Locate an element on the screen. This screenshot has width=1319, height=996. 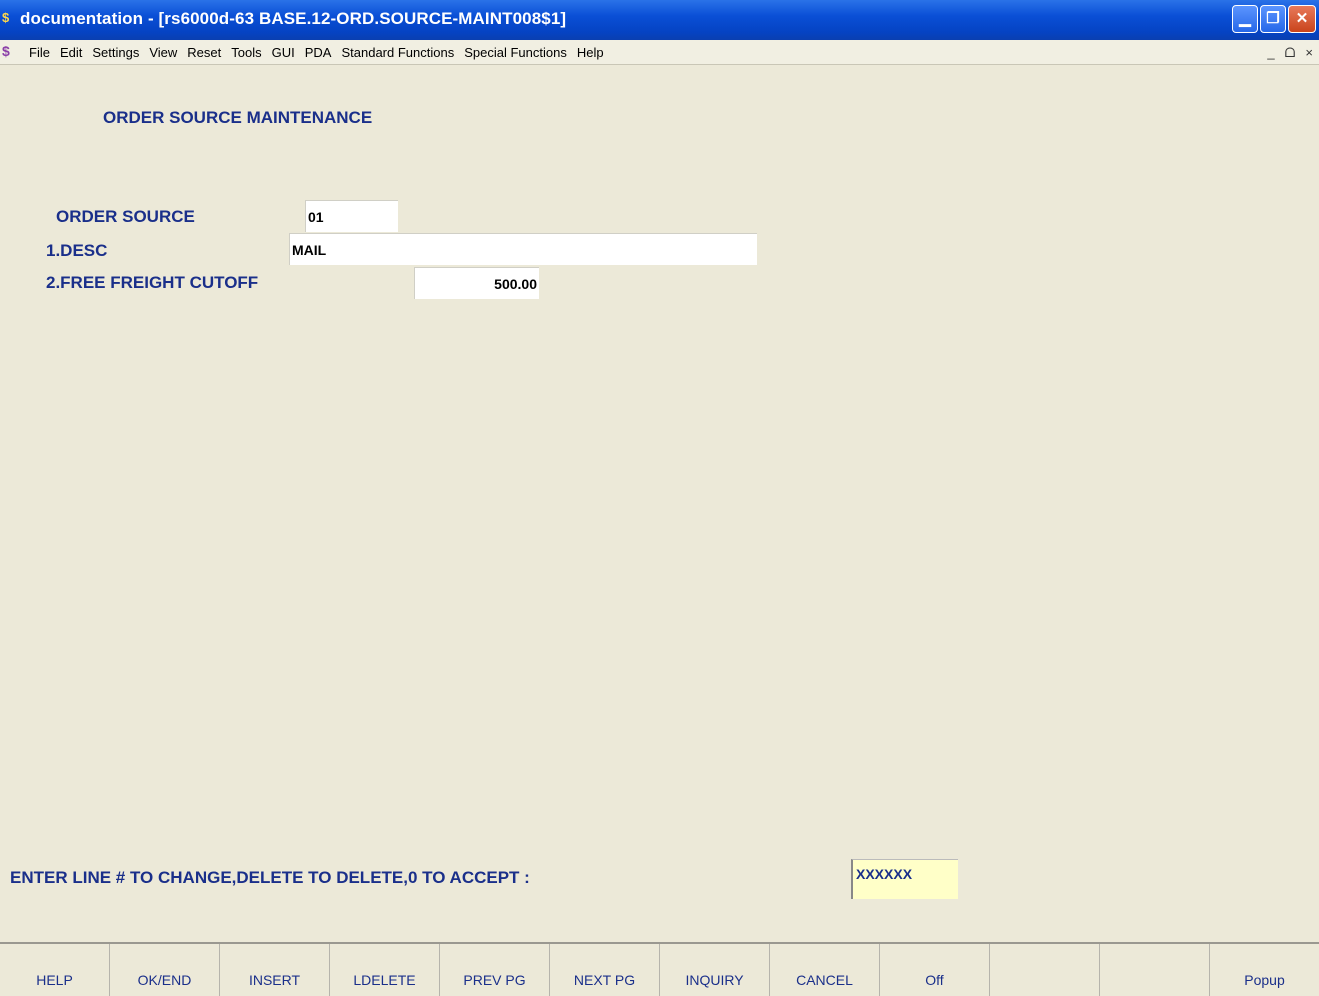
mdi-minimize-icon: _ is located at coordinates (1270, 52).